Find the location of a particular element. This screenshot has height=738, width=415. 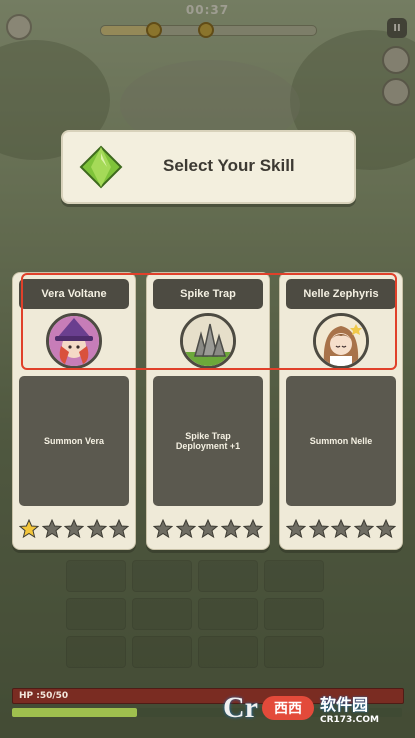

watermark-text: 软件园 CR173.COM is located at coordinates (349, 708).